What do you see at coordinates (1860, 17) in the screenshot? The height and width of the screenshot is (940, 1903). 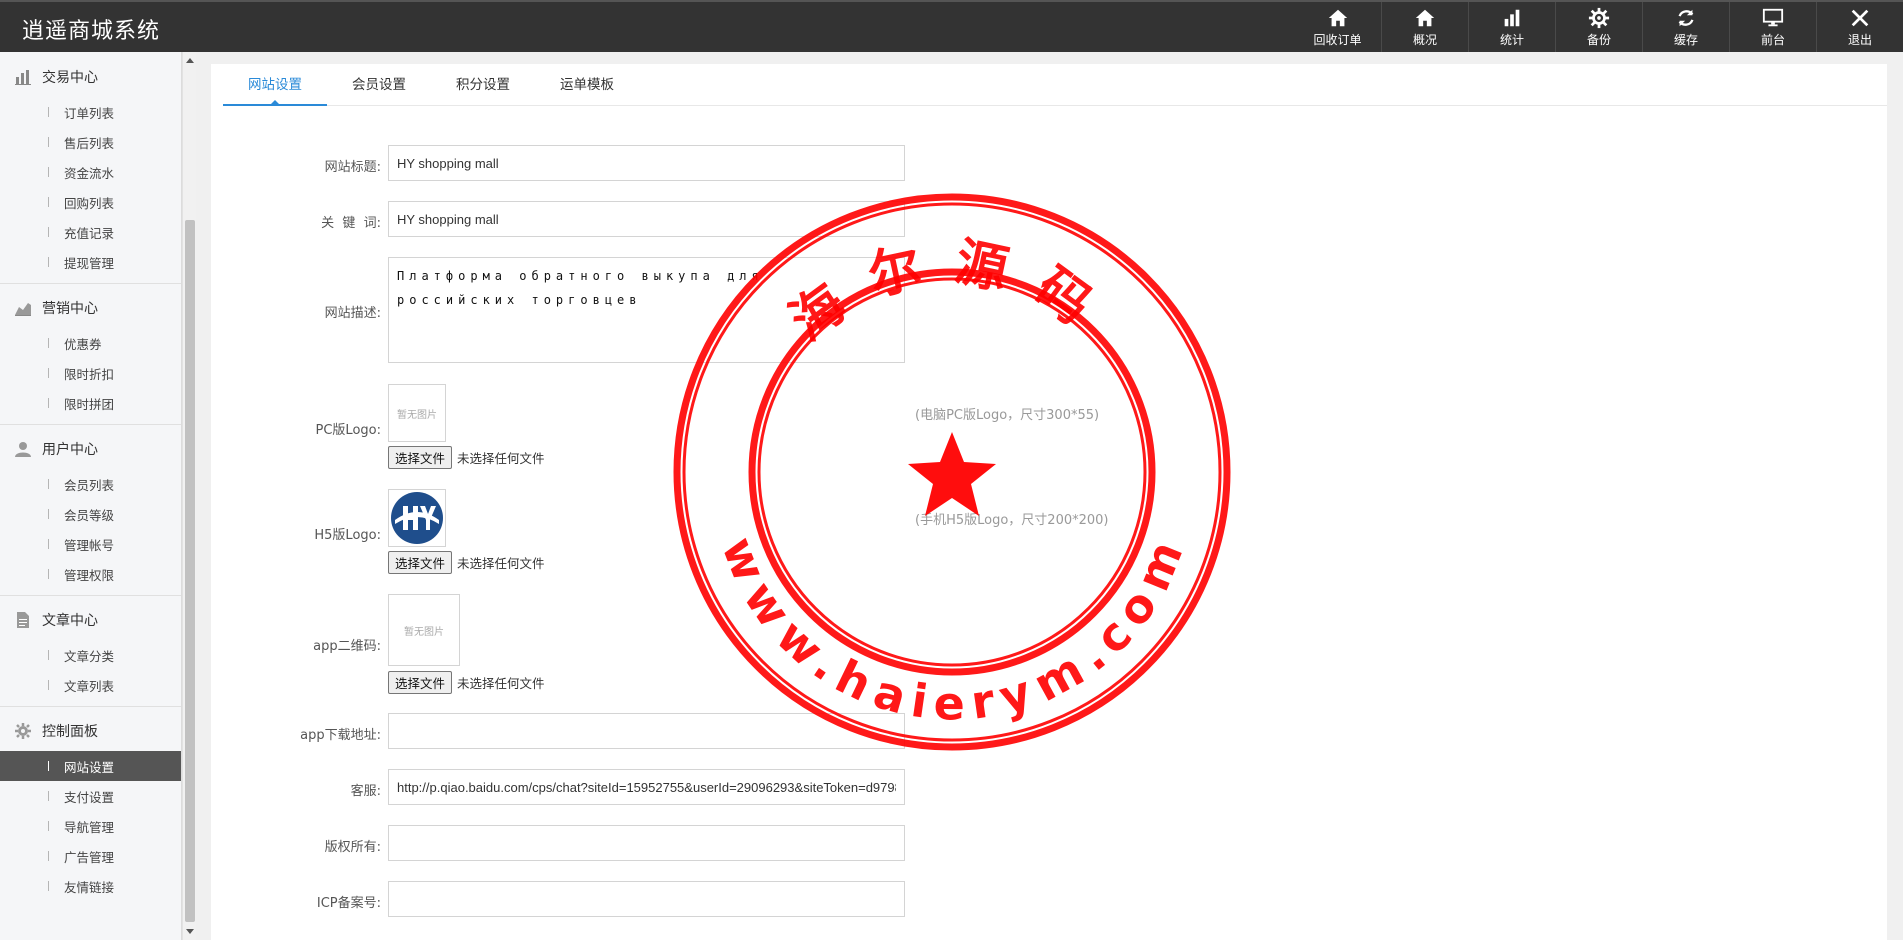 I see `close-icon` at bounding box center [1860, 17].